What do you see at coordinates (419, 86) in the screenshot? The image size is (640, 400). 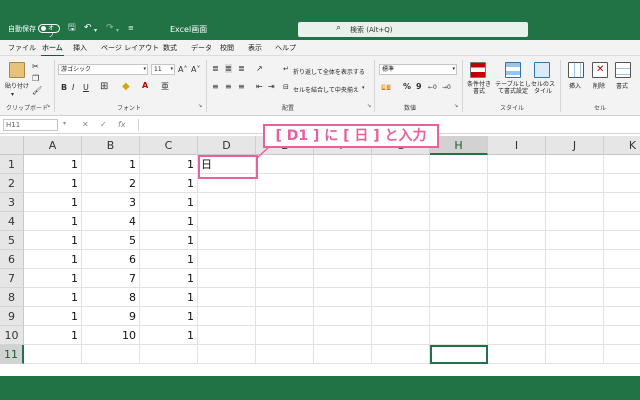 I see `comma-style-icon: 9` at bounding box center [419, 86].